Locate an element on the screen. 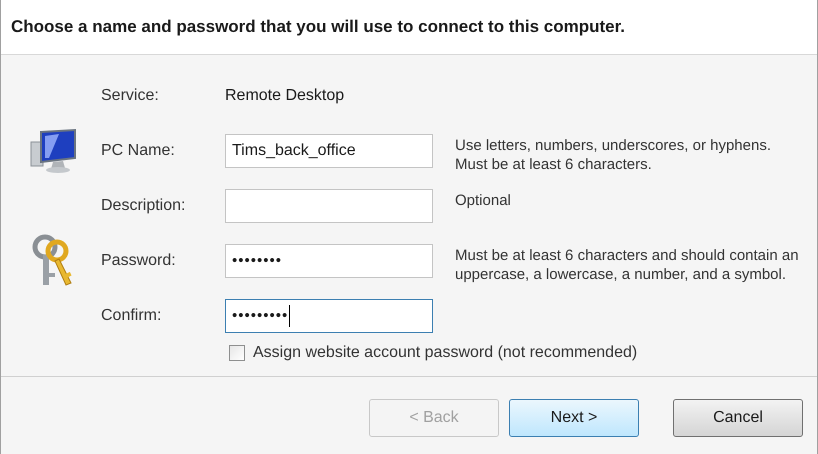 This screenshot has height=454, width=818. text-field: Tims_back_office is located at coordinates (329, 151).